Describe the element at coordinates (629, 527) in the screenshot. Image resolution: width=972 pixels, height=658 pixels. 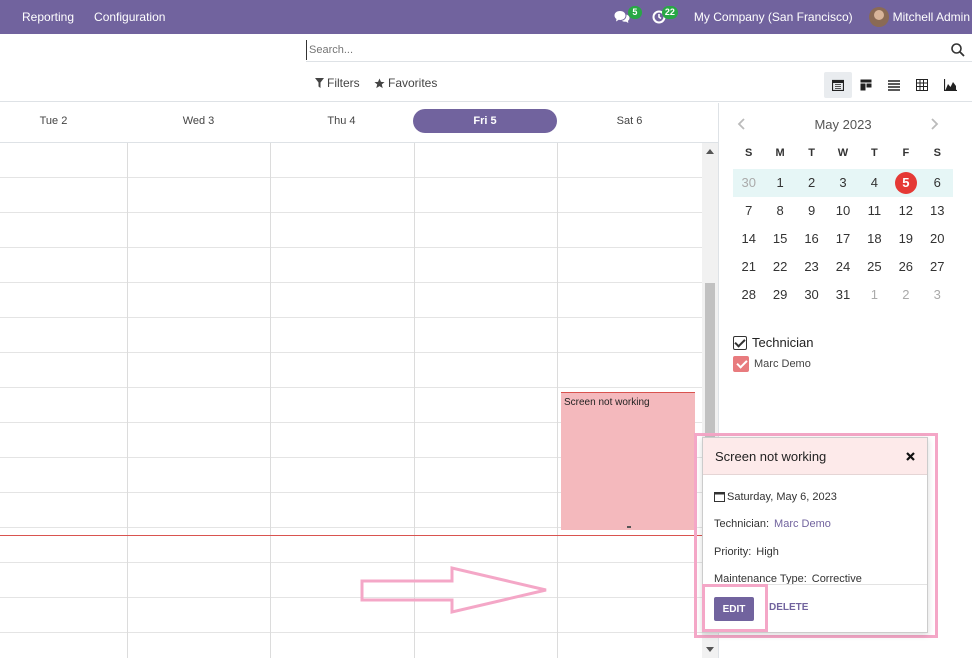
I see `event-resize-handle` at that location.